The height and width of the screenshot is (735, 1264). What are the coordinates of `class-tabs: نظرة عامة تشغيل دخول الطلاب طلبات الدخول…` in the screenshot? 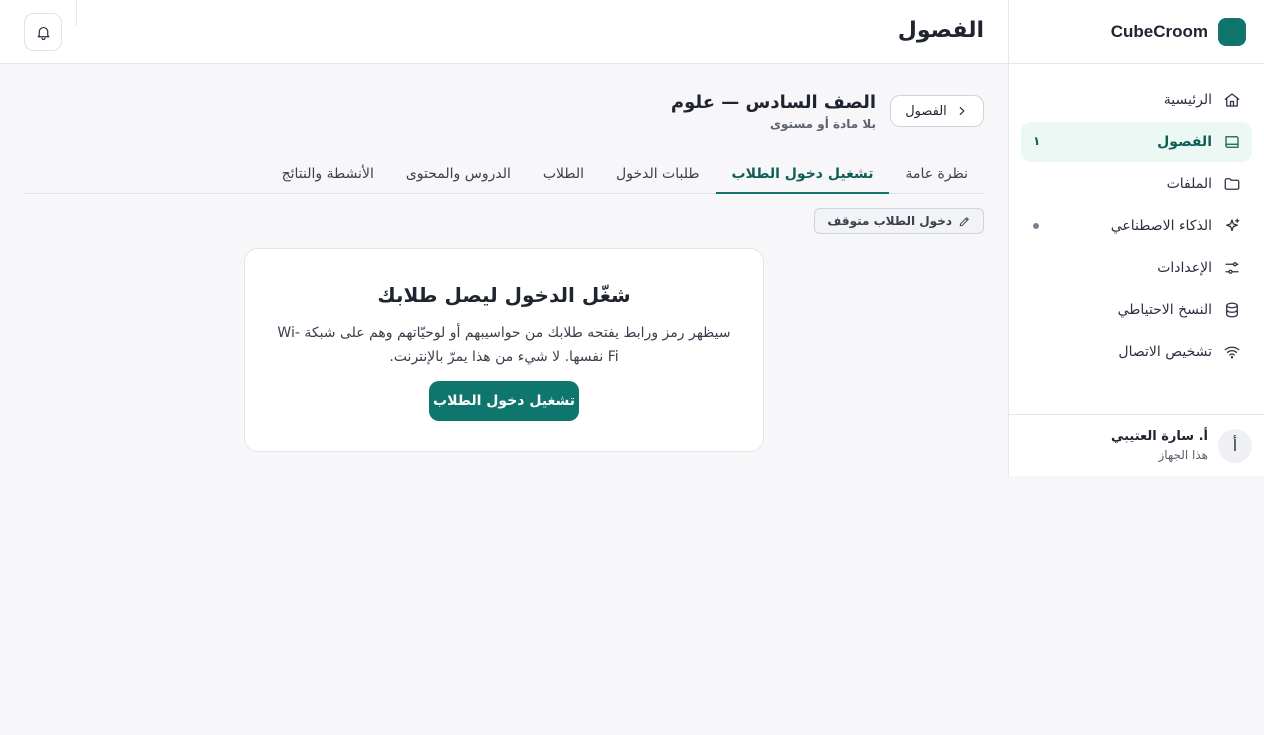 It's located at (504, 174).